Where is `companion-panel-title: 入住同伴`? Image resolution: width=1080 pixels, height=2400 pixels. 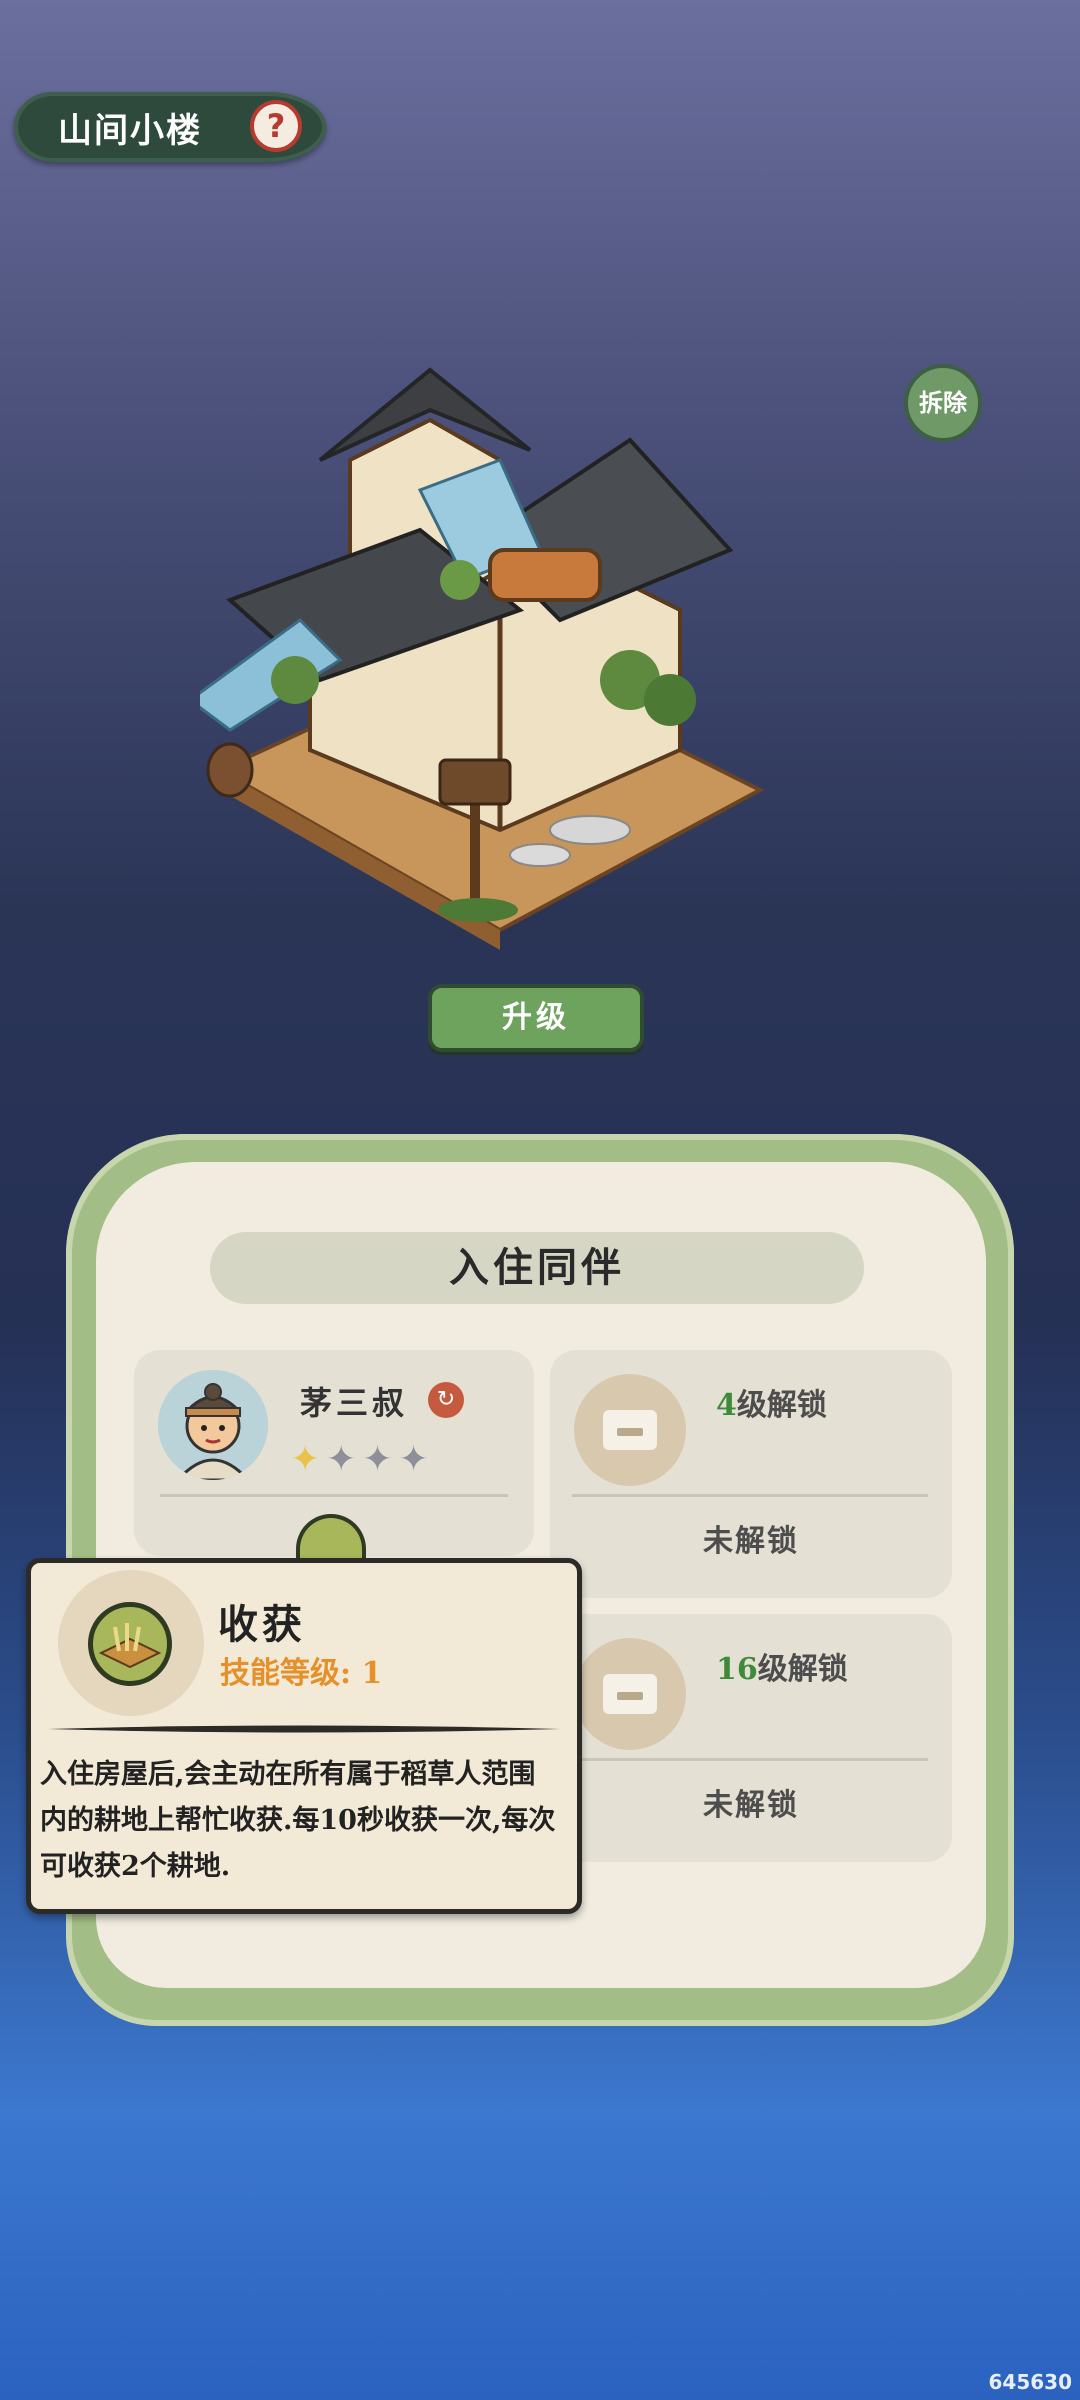
companion-panel-title: 入住同伴 is located at coordinates (537, 1268).